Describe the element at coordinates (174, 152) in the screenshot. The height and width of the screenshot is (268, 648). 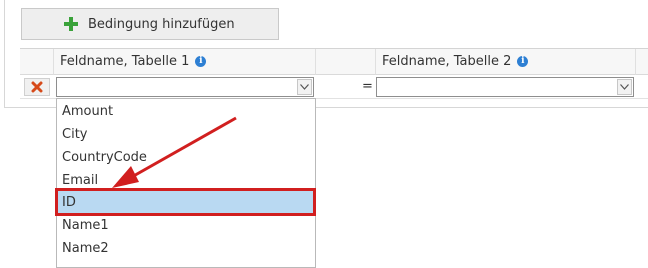
I see `annotation-arrow` at that location.